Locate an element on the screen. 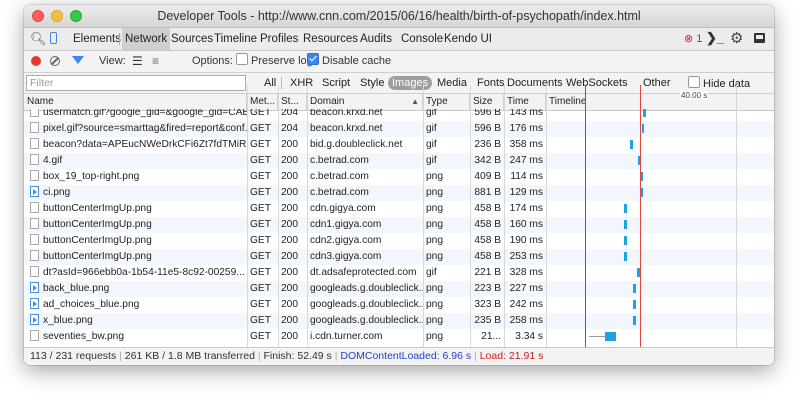  cell-name: x_blue.png is located at coordinates (137, 321).